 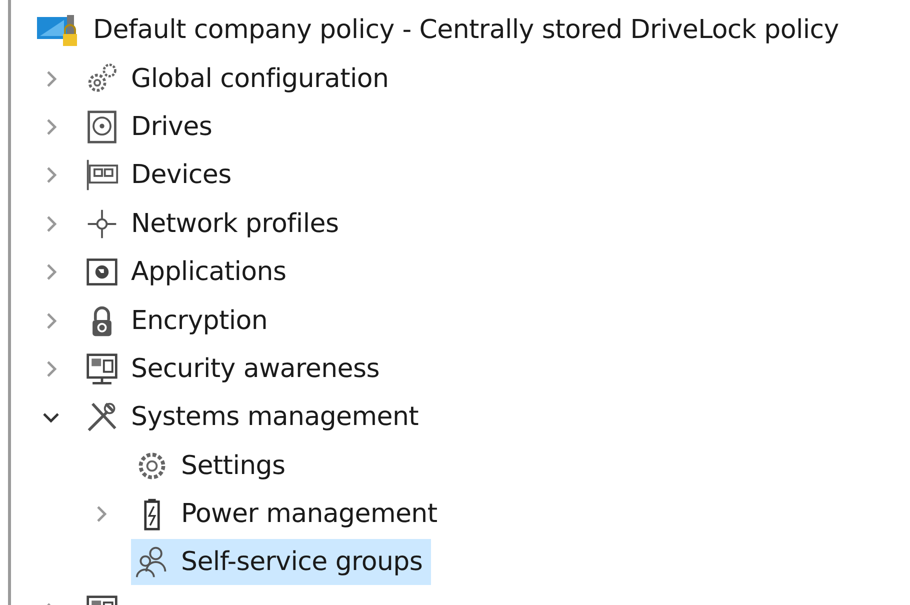 I want to click on tree-item: Systems management, so click(x=254, y=417).